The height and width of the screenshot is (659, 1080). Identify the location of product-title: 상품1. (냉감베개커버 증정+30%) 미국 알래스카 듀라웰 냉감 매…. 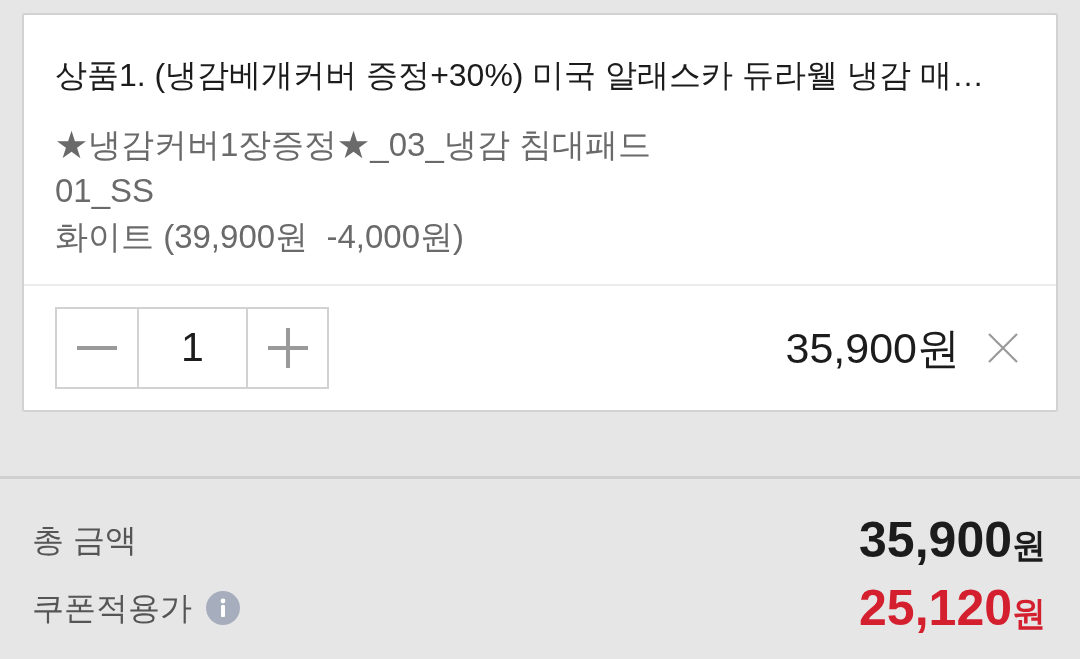
(519, 75).